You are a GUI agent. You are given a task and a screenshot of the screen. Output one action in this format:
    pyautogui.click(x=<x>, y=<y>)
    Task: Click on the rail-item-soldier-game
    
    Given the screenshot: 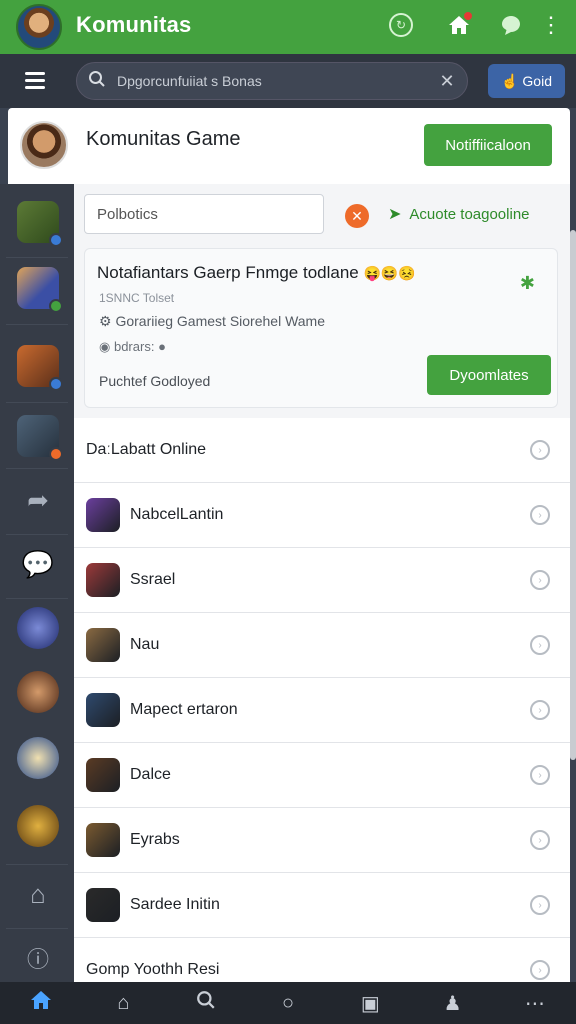 What is the action you would take?
    pyautogui.click(x=38, y=288)
    